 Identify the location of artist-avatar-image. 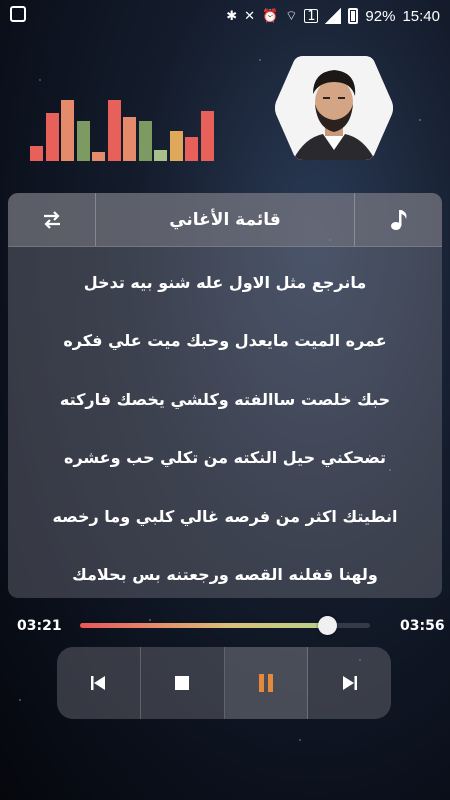
(334, 108).